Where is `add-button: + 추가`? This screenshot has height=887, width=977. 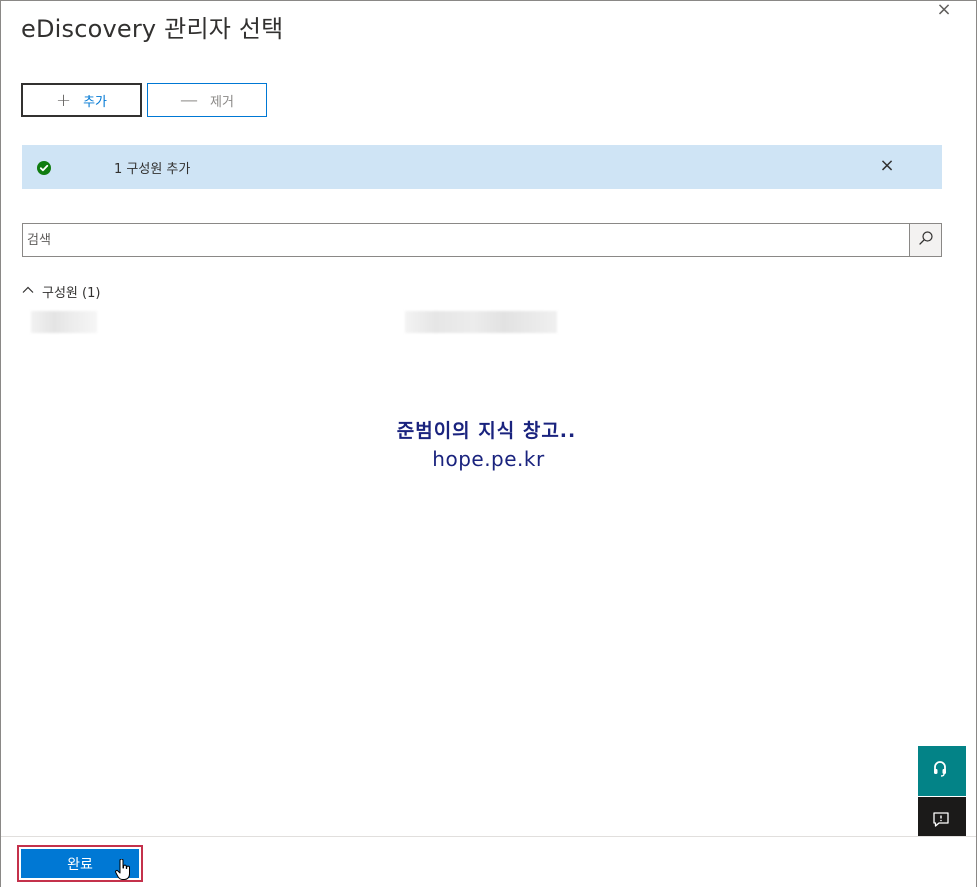 add-button: + 추가 is located at coordinates (81, 100).